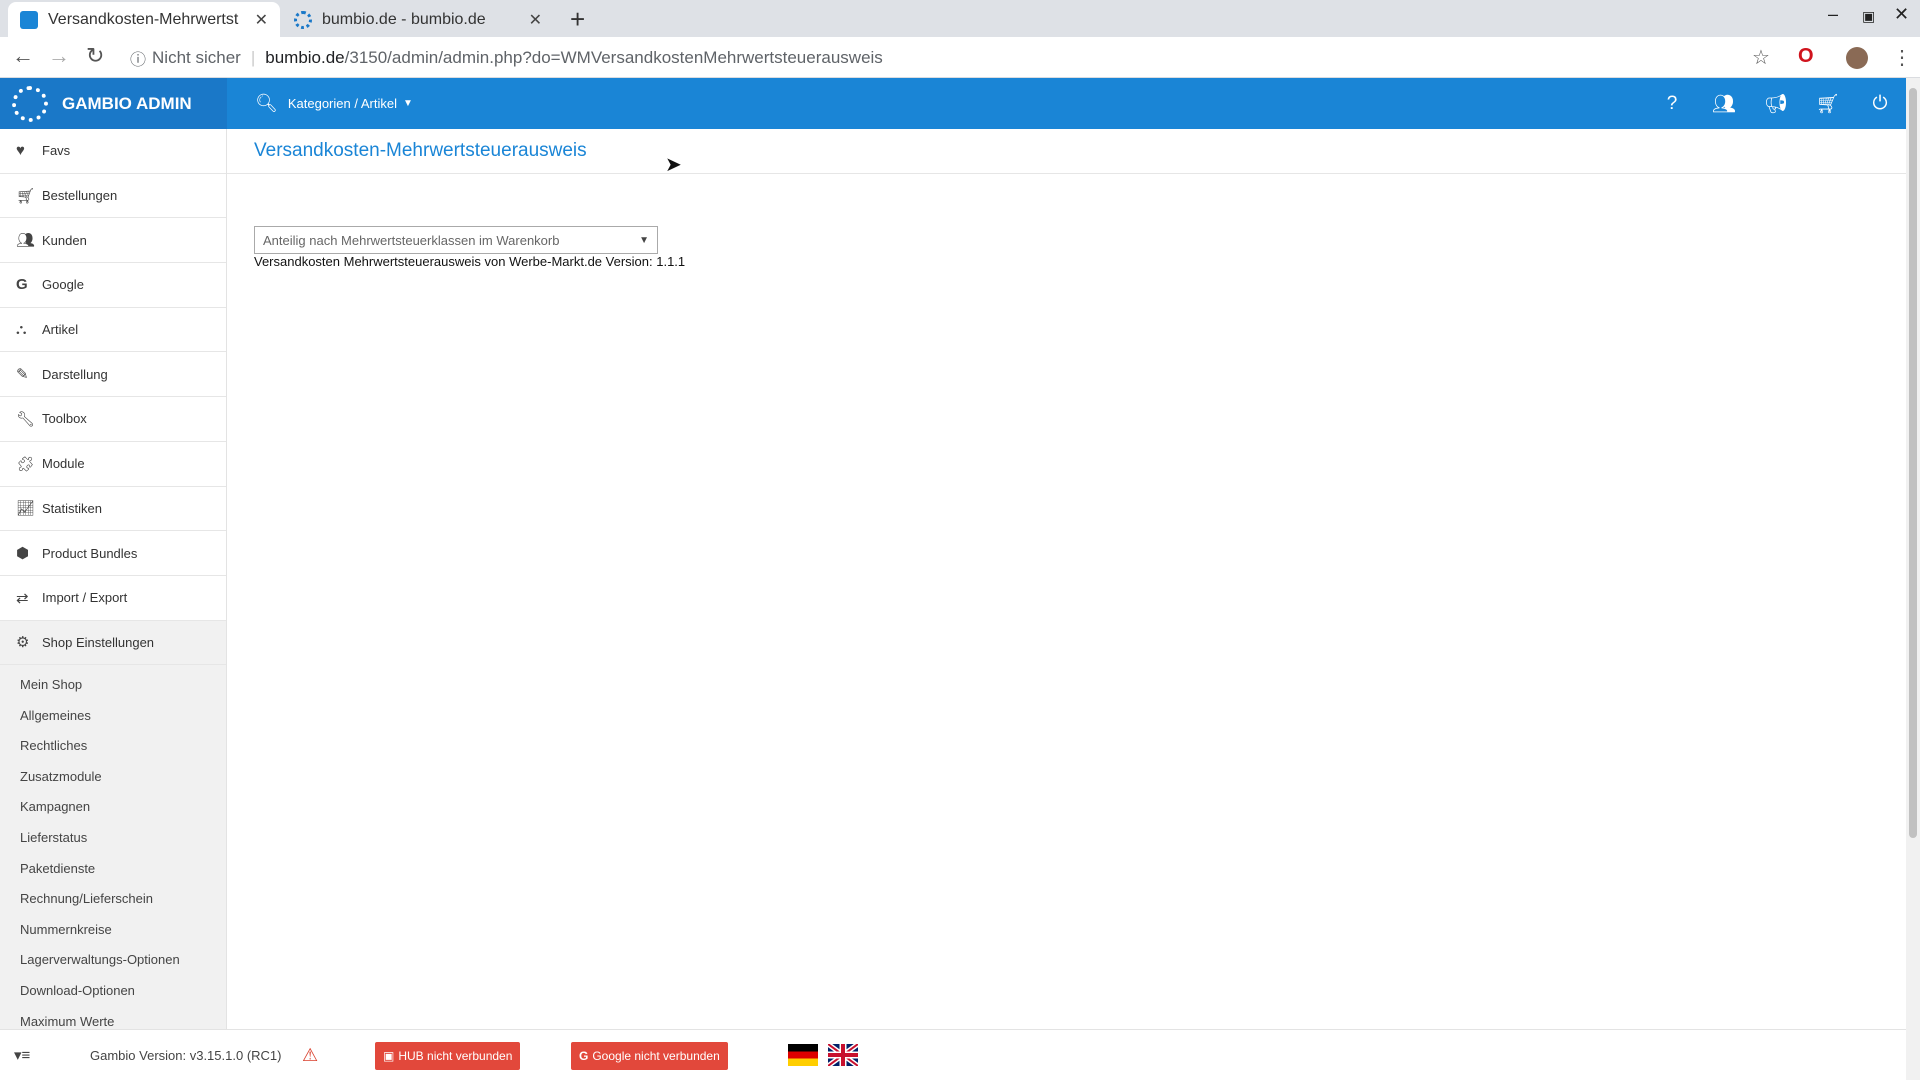  I want to click on sidebar-item-module: 🧩︎ Module, so click(113, 464).